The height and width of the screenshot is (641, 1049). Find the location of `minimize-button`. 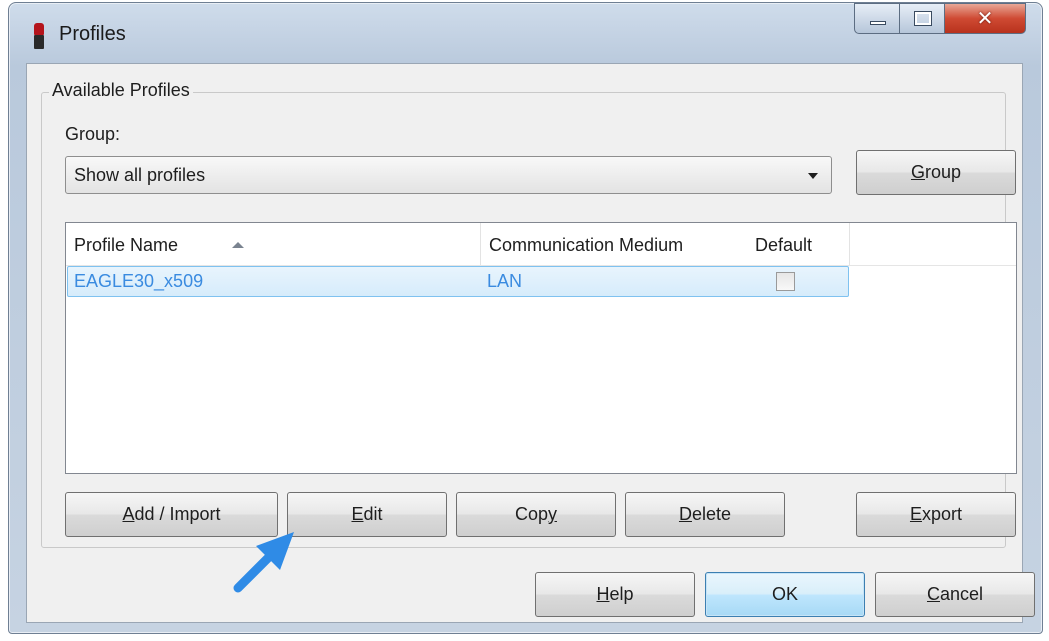

minimize-button is located at coordinates (877, 18).